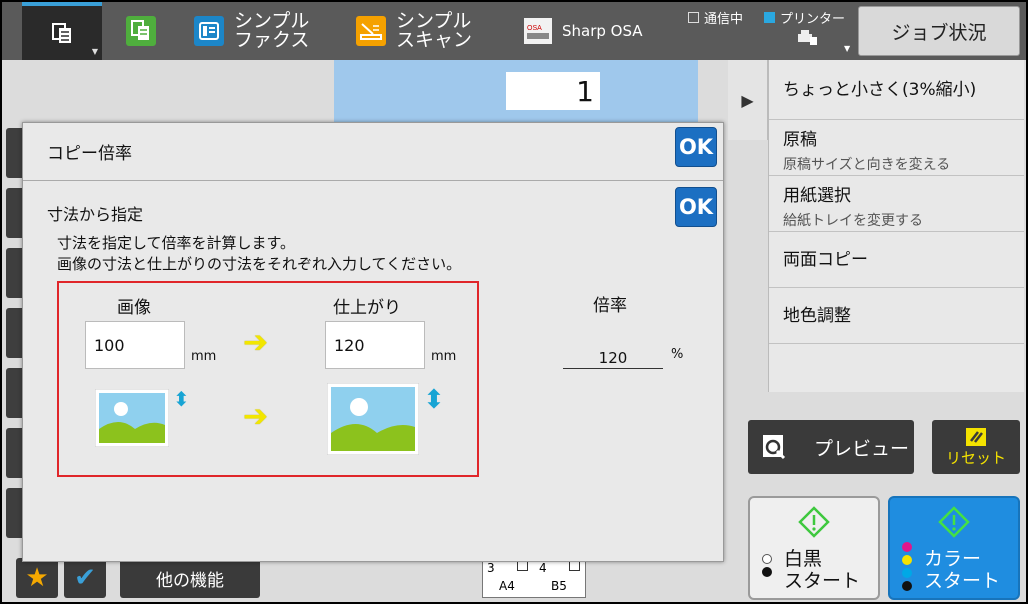 This screenshot has height=604, width=1028. I want to click on finished-image-icon, so click(373, 419).